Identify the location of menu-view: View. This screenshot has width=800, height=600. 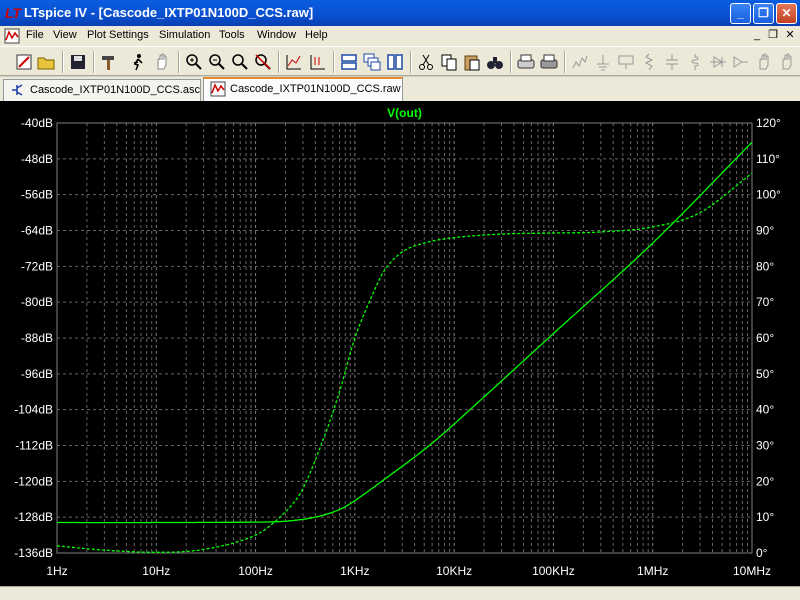
(65, 35).